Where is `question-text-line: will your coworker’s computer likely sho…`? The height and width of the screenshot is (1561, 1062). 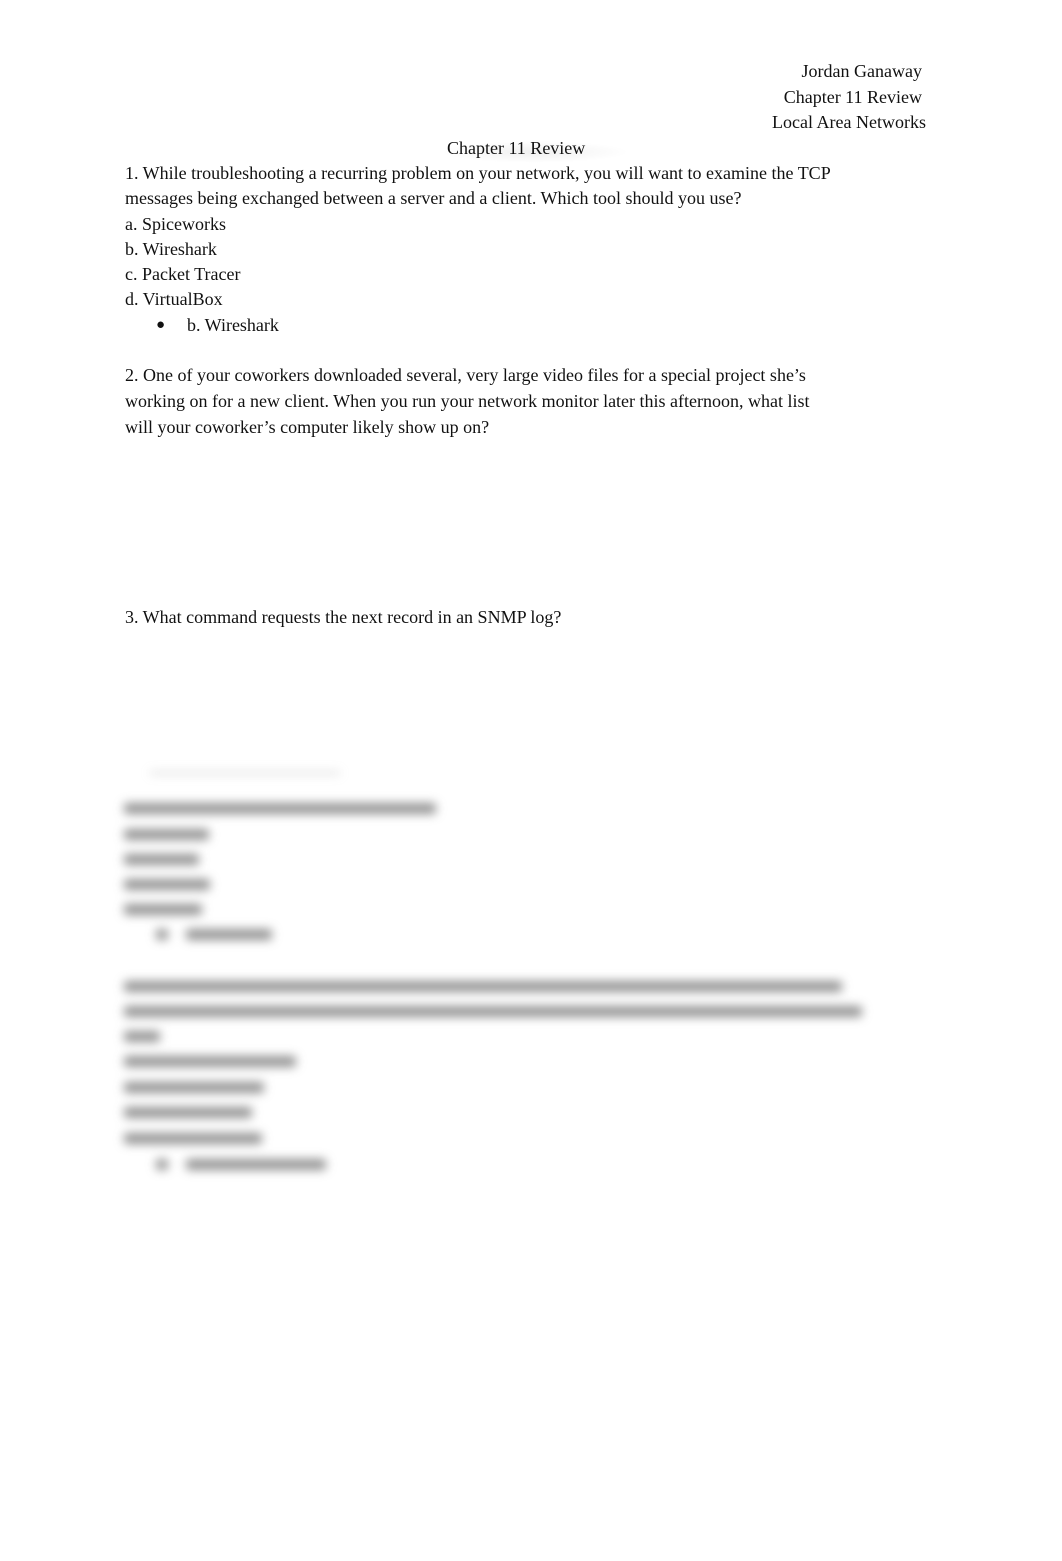
question-text-line: will your coworker’s computer likely sho… is located at coordinates (307, 427).